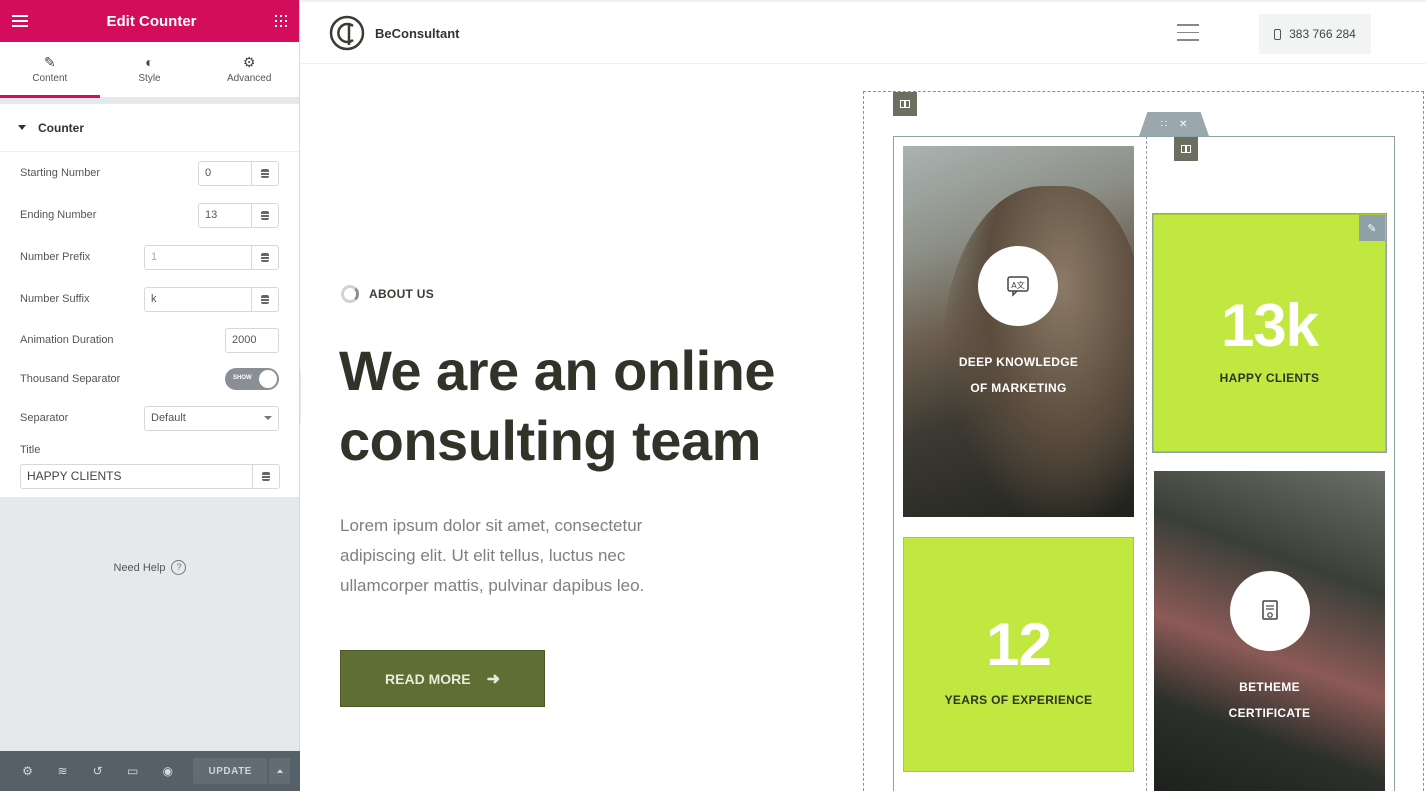  I want to click on drag-handle-icon: ∷, so click(1164, 124).